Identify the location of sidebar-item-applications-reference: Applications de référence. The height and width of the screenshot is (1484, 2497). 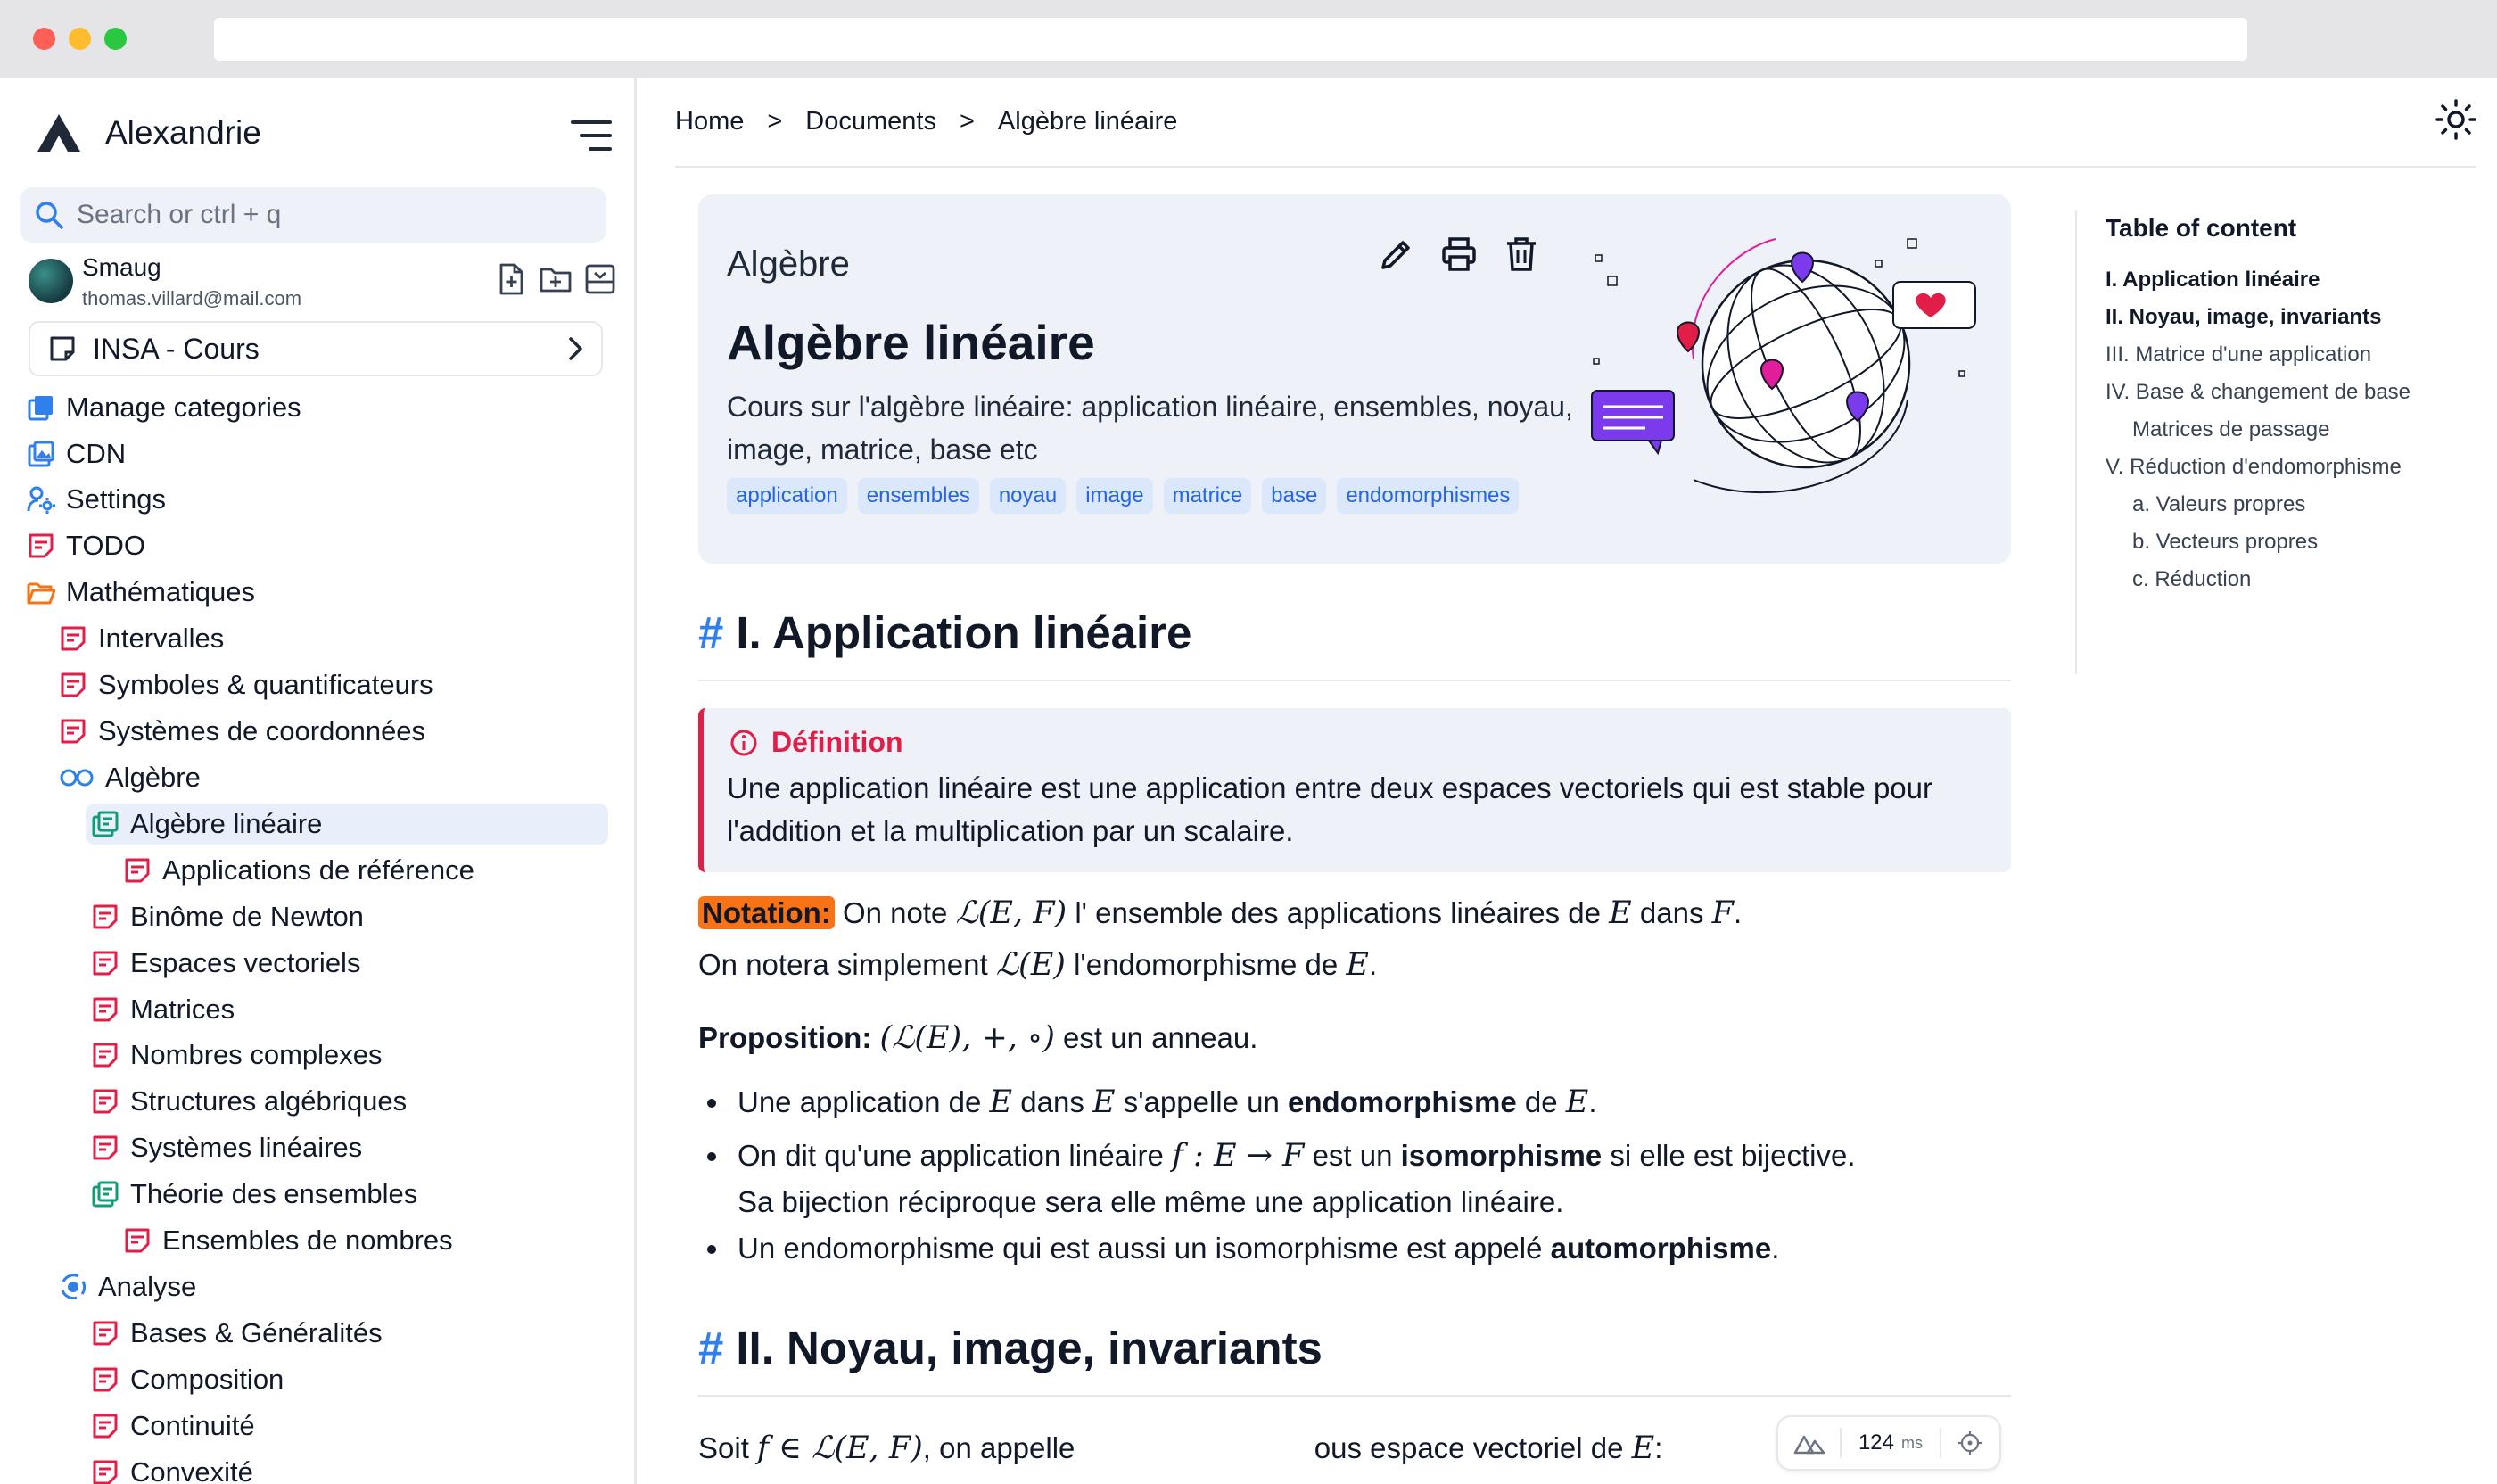
(298, 870).